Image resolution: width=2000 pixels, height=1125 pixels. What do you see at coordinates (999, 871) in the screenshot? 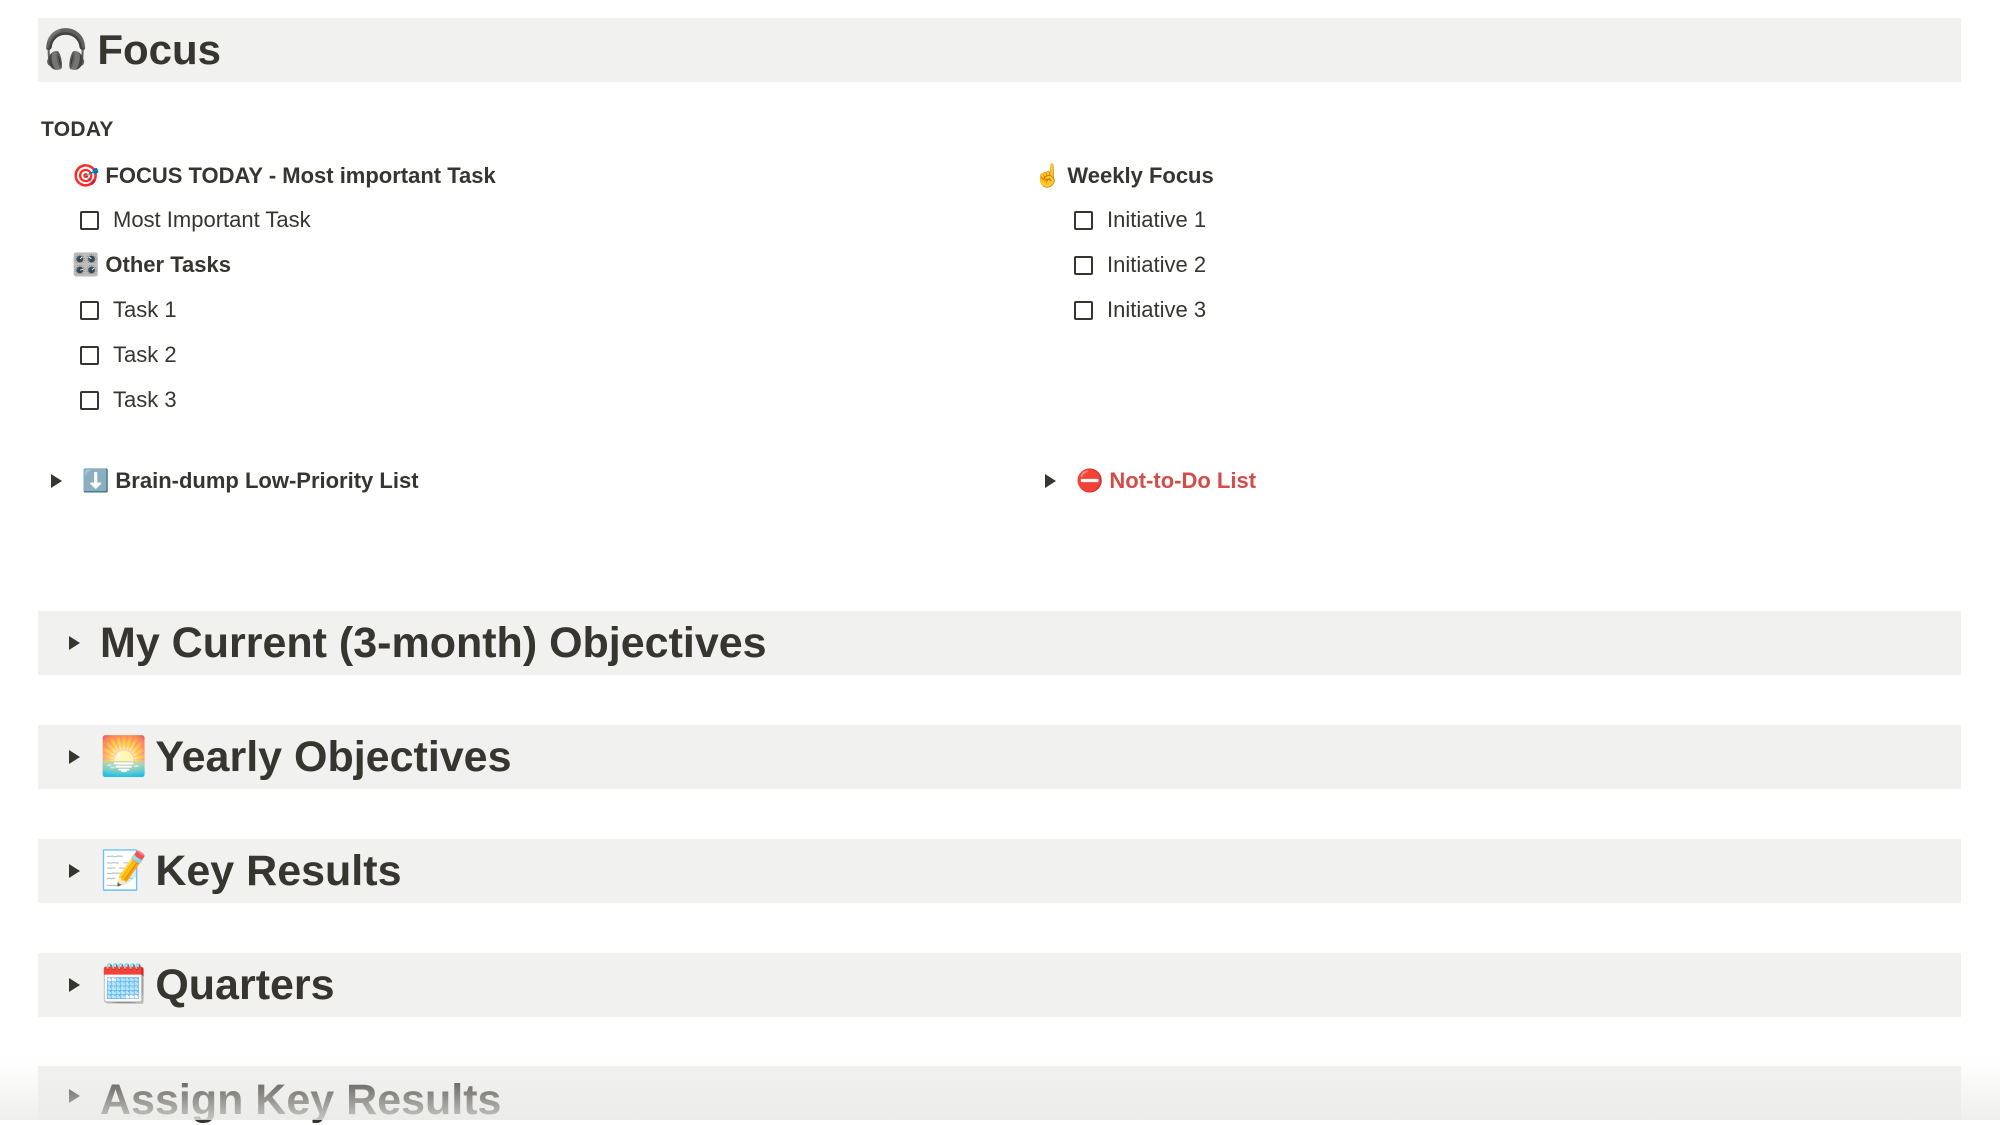
I see `key-results-section: 📝 Key Results` at bounding box center [999, 871].